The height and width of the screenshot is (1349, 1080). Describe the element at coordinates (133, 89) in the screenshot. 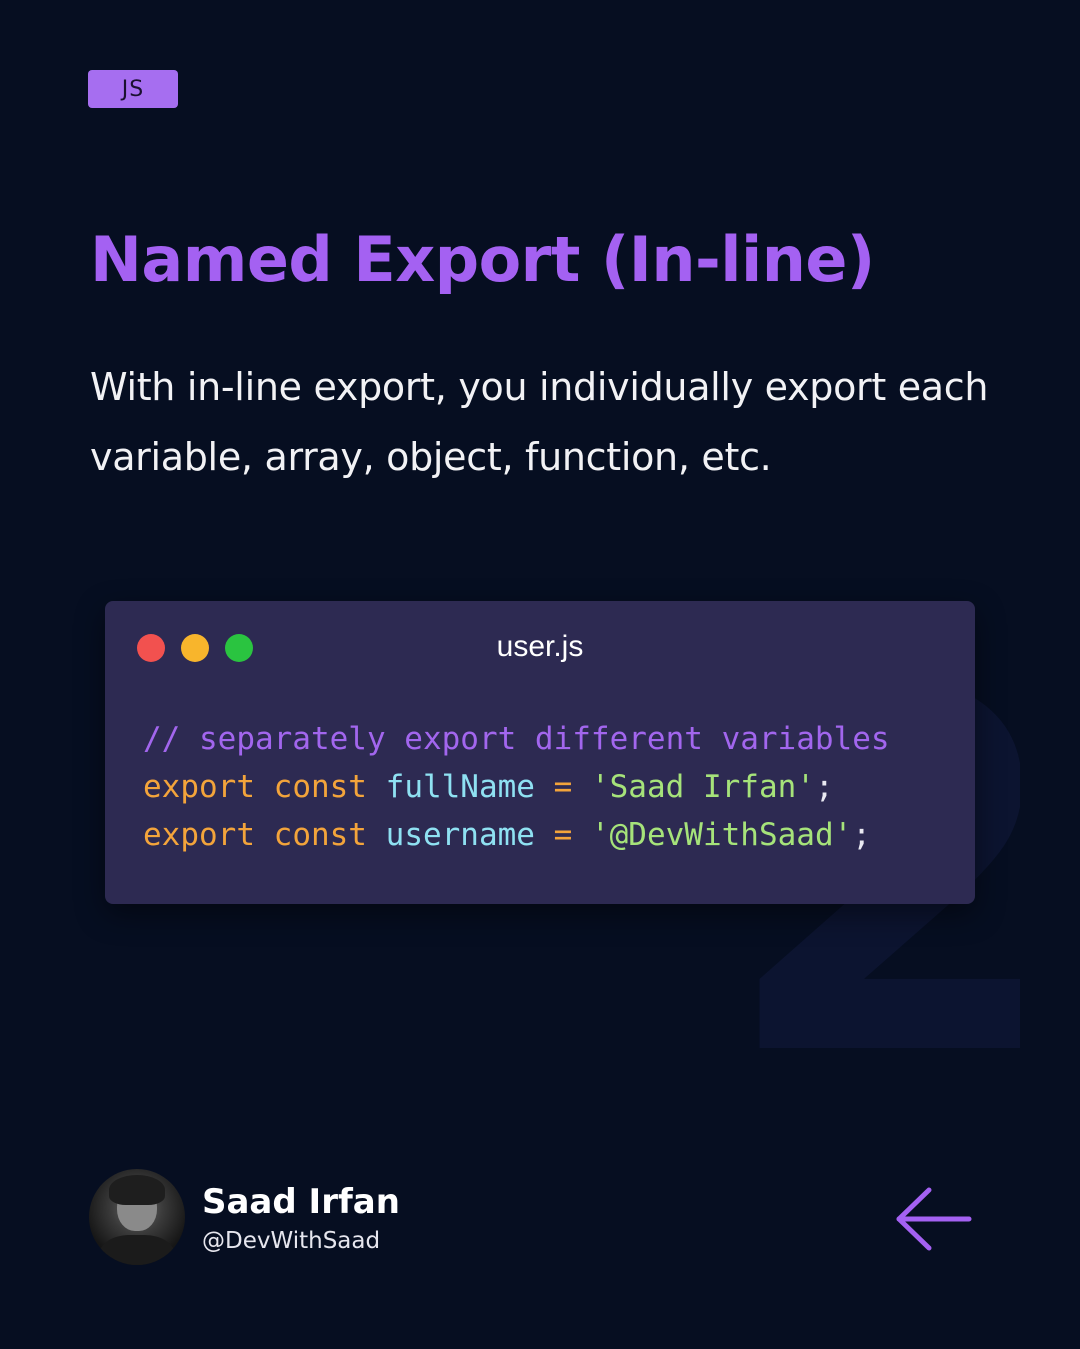

I see `language-badge: JS` at that location.